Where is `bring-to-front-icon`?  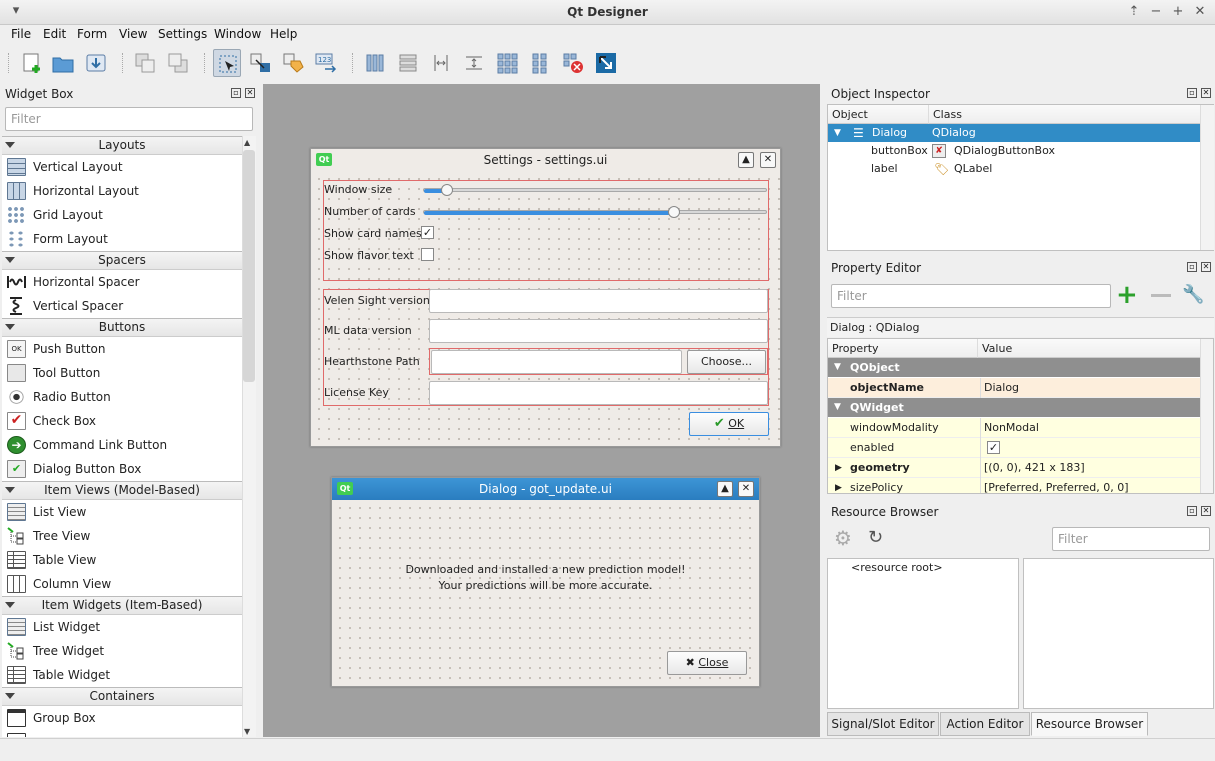
bring-to-front-icon is located at coordinates (178, 63).